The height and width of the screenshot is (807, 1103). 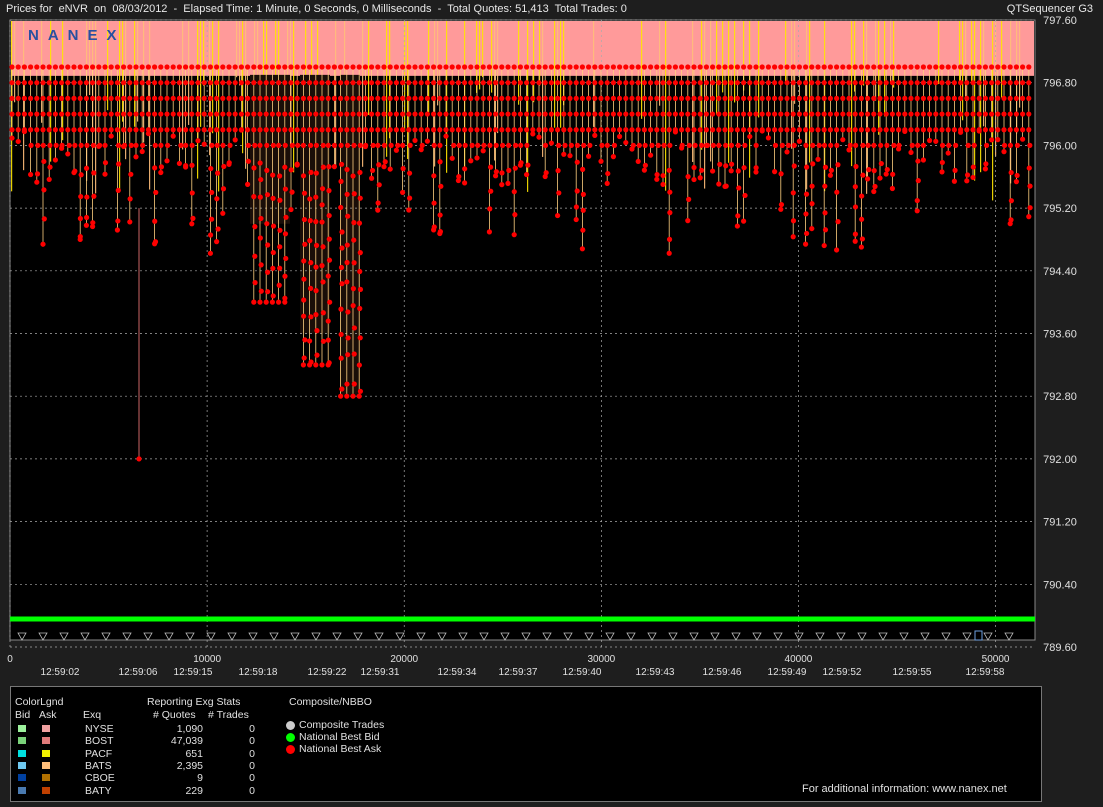 What do you see at coordinates (174, 715) in the screenshot?
I see `quotes-header: # Quotes` at bounding box center [174, 715].